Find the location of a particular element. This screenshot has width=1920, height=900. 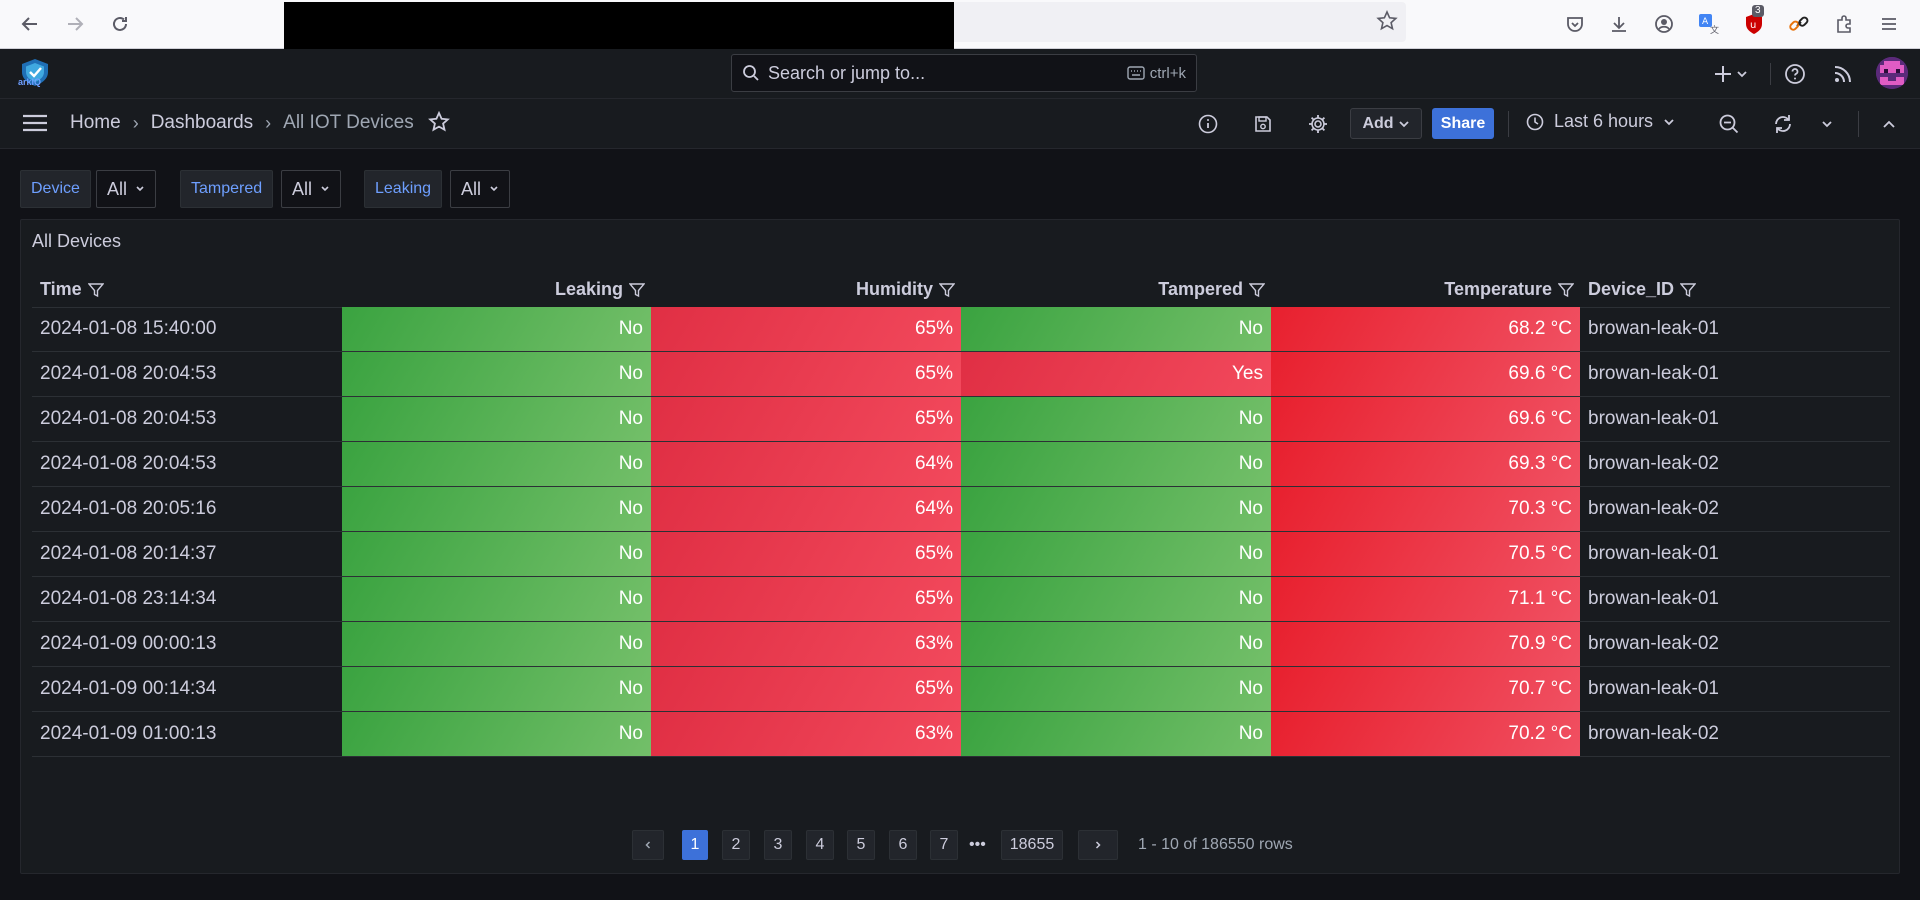

prev-page-icon is located at coordinates (648, 845).